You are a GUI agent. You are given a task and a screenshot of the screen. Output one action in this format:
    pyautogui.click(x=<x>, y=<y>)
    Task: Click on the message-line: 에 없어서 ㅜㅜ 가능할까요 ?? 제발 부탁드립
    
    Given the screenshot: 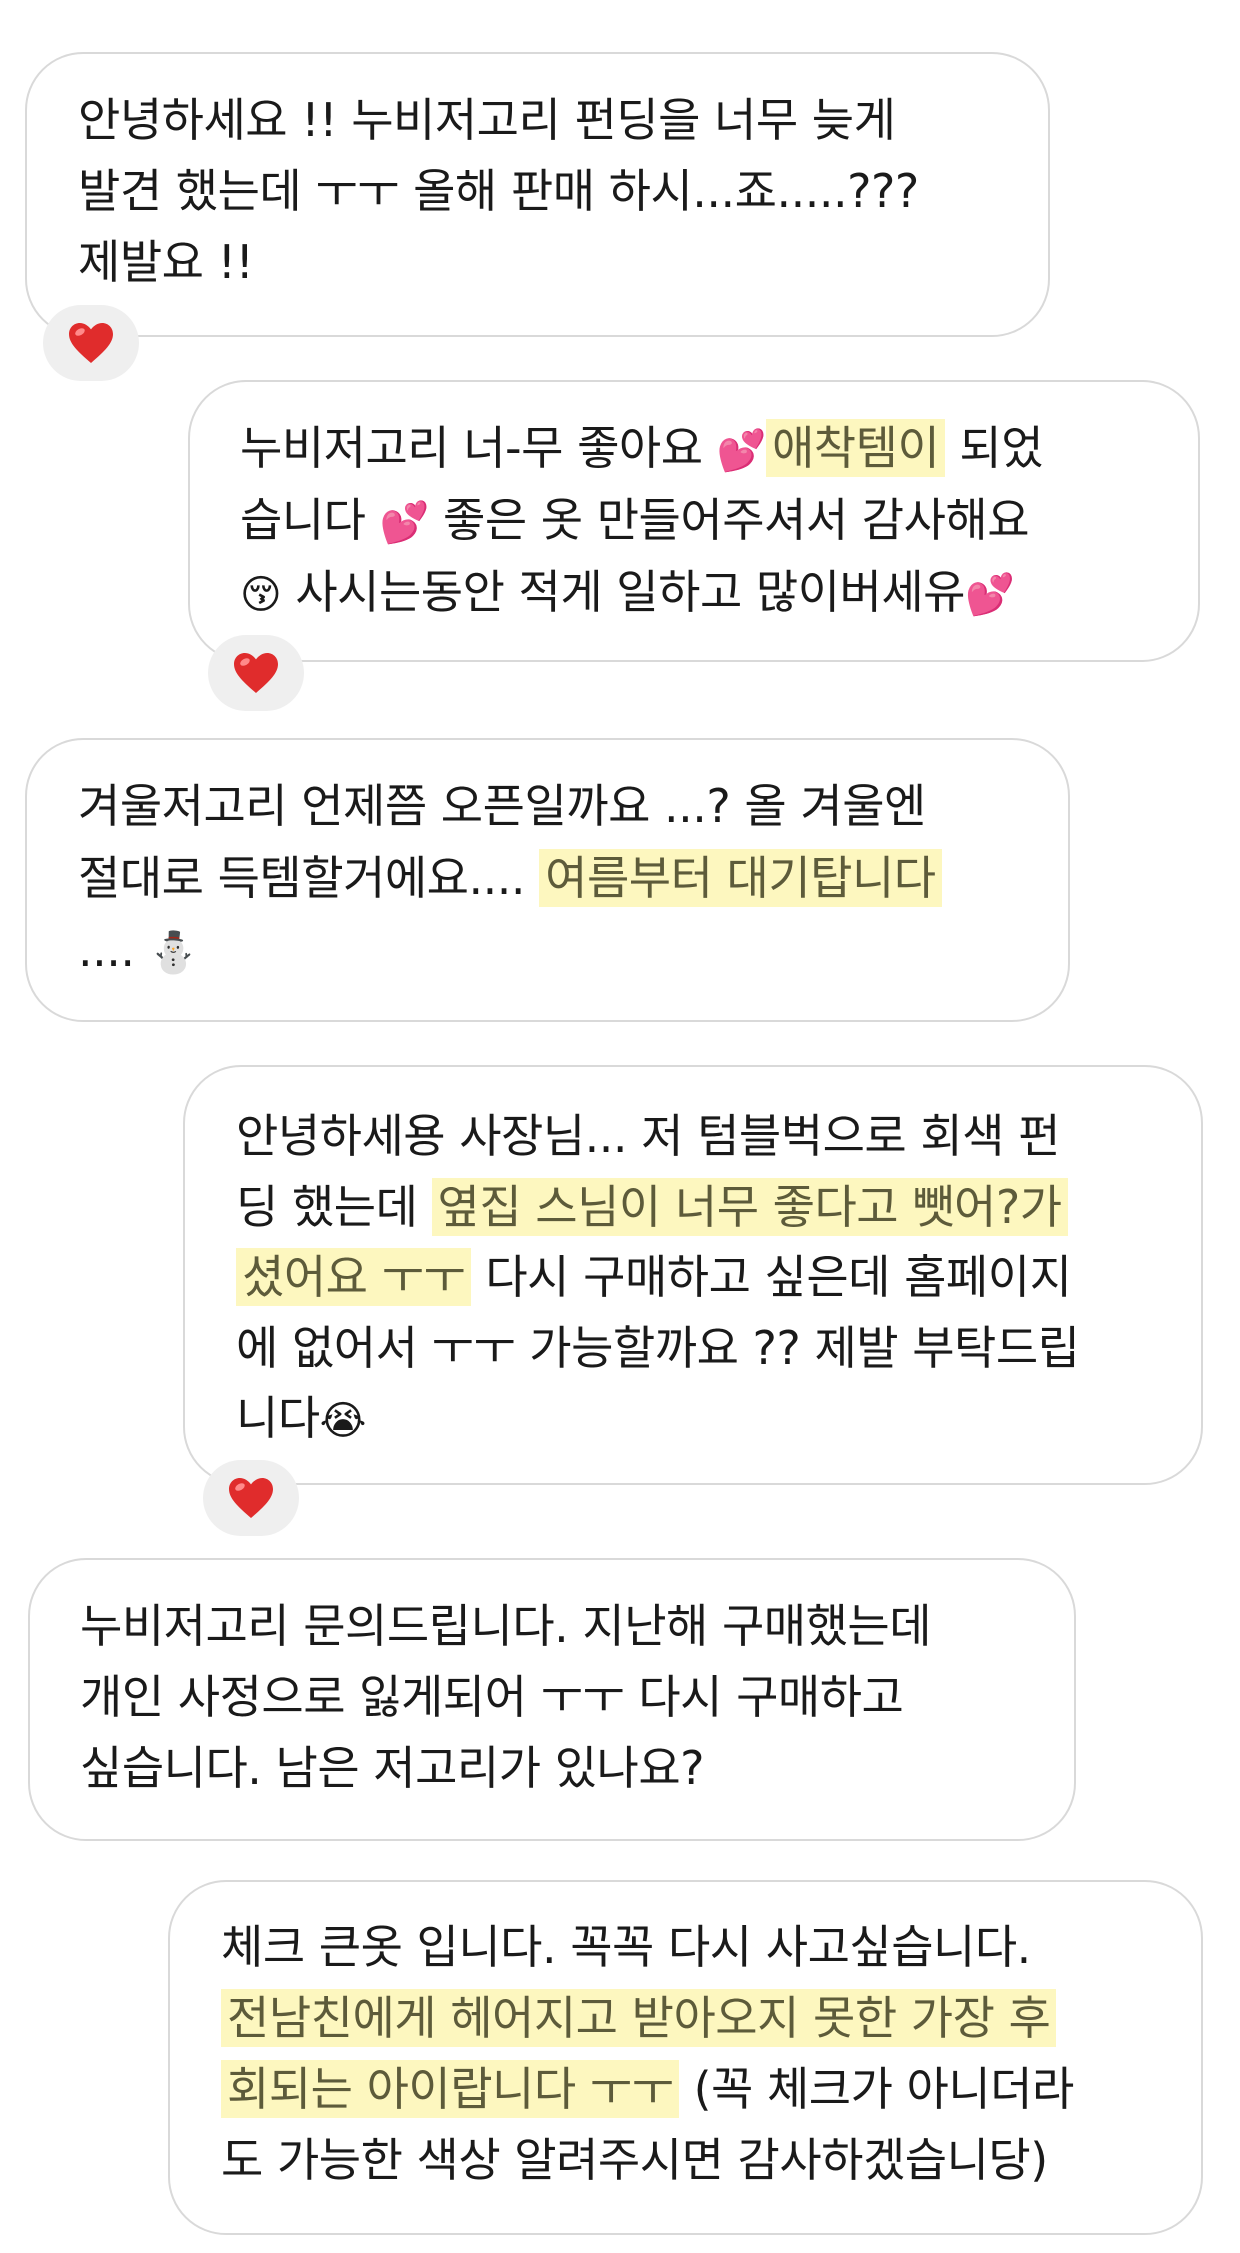 What is the action you would take?
    pyautogui.click(x=658, y=1348)
    